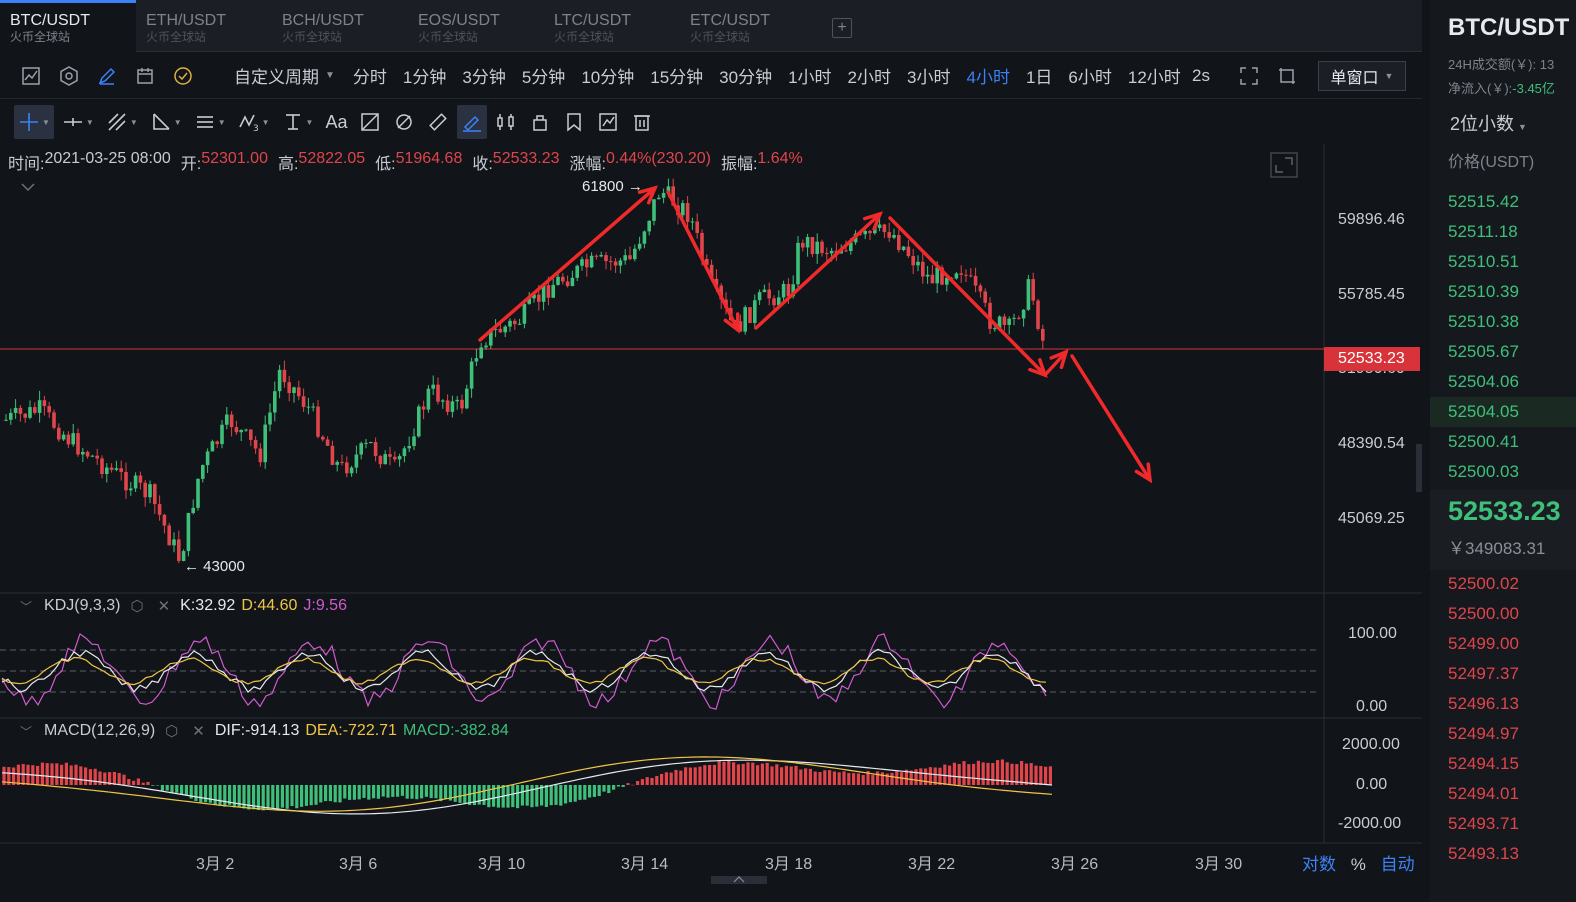 This screenshot has width=1576, height=902. Describe the element at coordinates (438, 122) in the screenshot. I see `ruler-tool` at that location.